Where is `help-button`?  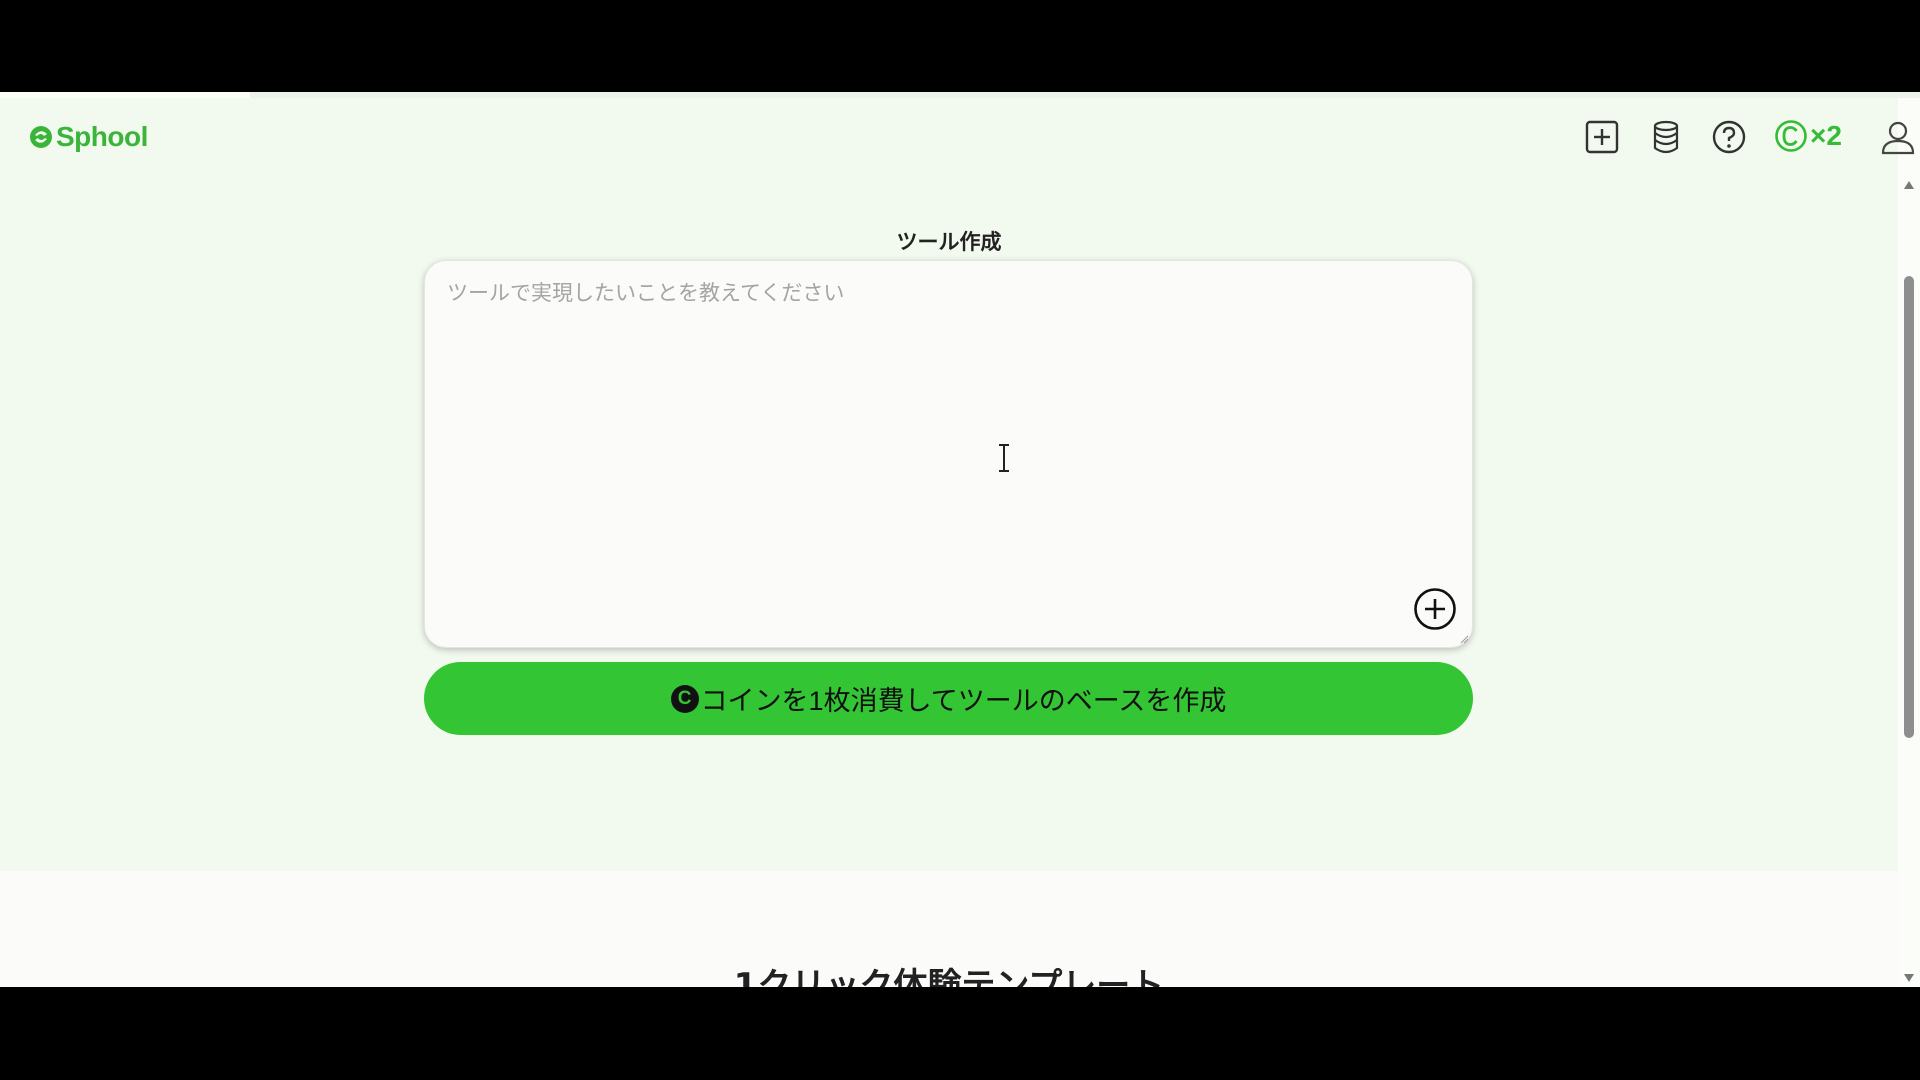 help-button is located at coordinates (1729, 137).